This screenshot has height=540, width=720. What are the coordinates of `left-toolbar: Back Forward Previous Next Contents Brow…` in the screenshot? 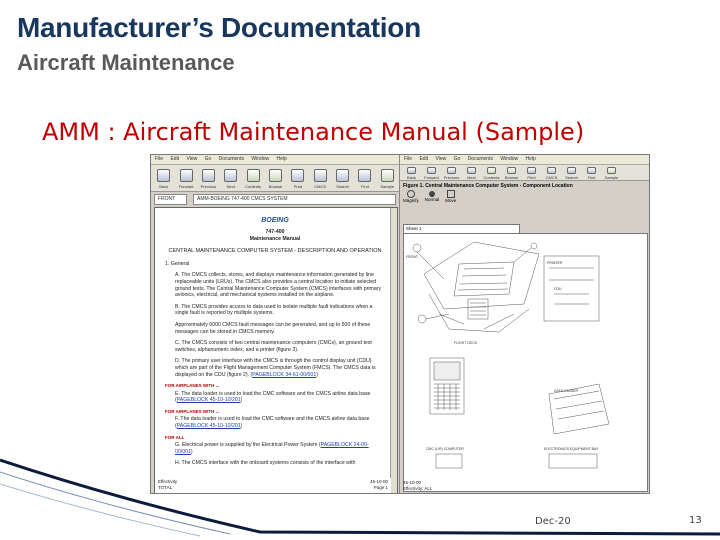 It's located at (275, 178).